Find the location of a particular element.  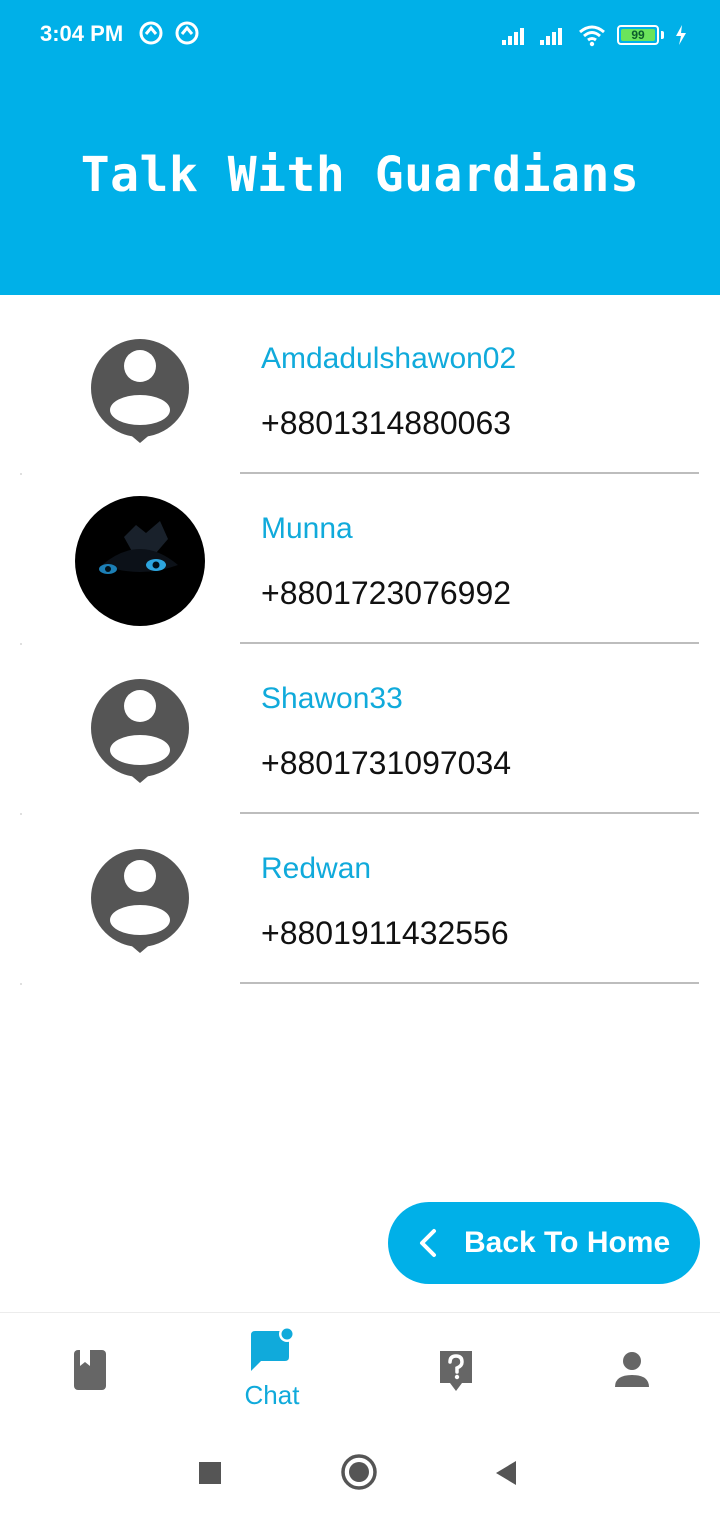

chat-icon is located at coordinates (273, 1349).